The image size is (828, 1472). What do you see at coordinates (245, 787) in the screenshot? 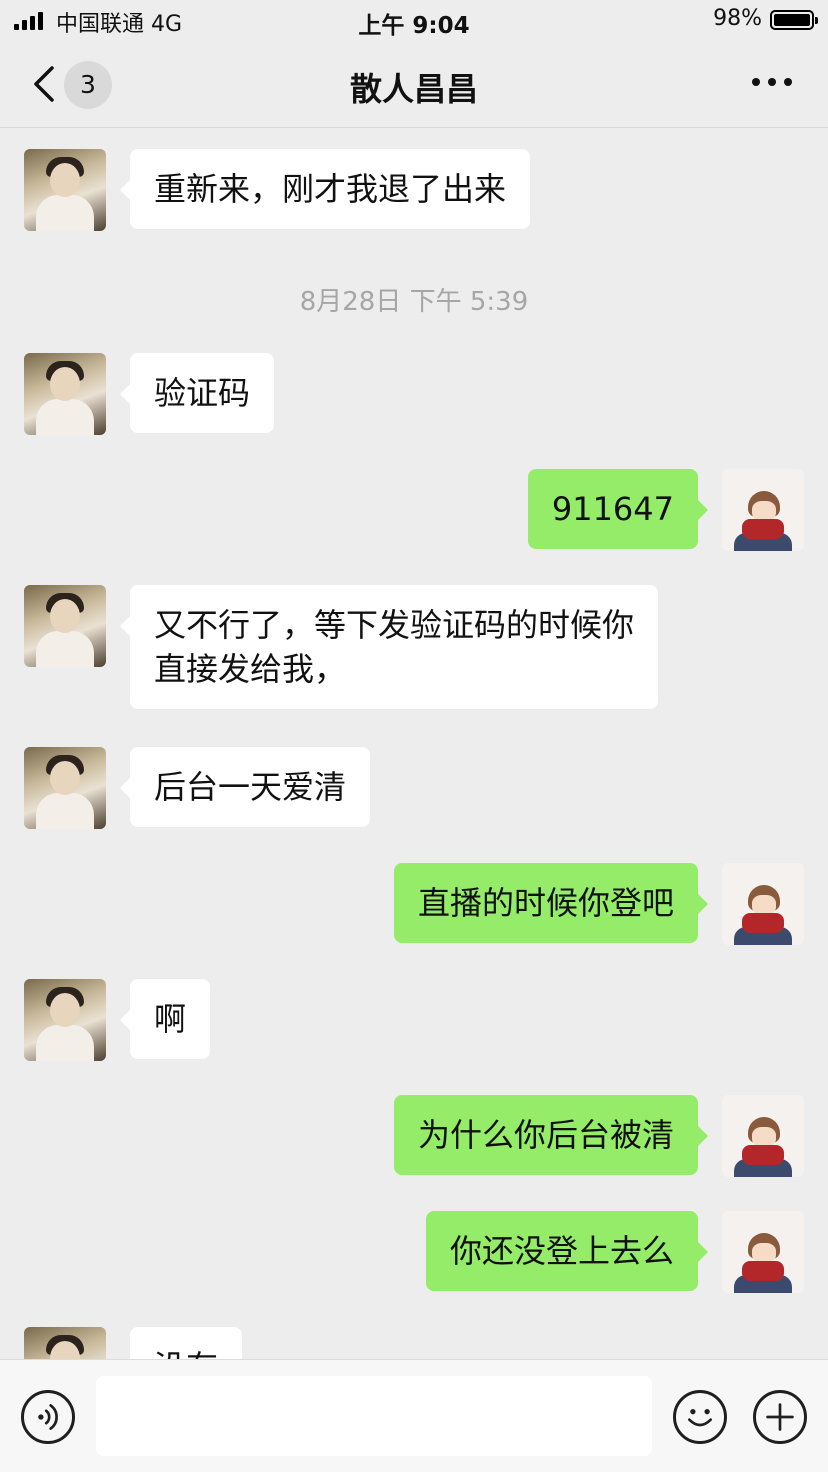
I see `message-bubble-friend: 后台一天爱清` at bounding box center [245, 787].